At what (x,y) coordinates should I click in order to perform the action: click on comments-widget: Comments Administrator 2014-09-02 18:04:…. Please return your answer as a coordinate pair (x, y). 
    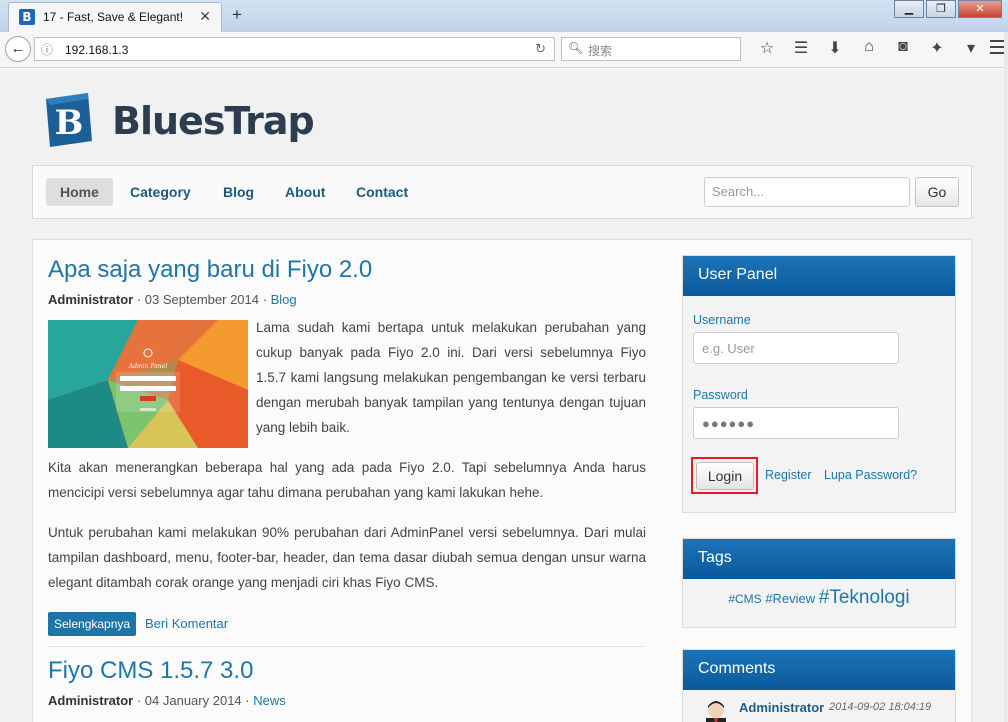
    Looking at the image, I should click on (819, 685).